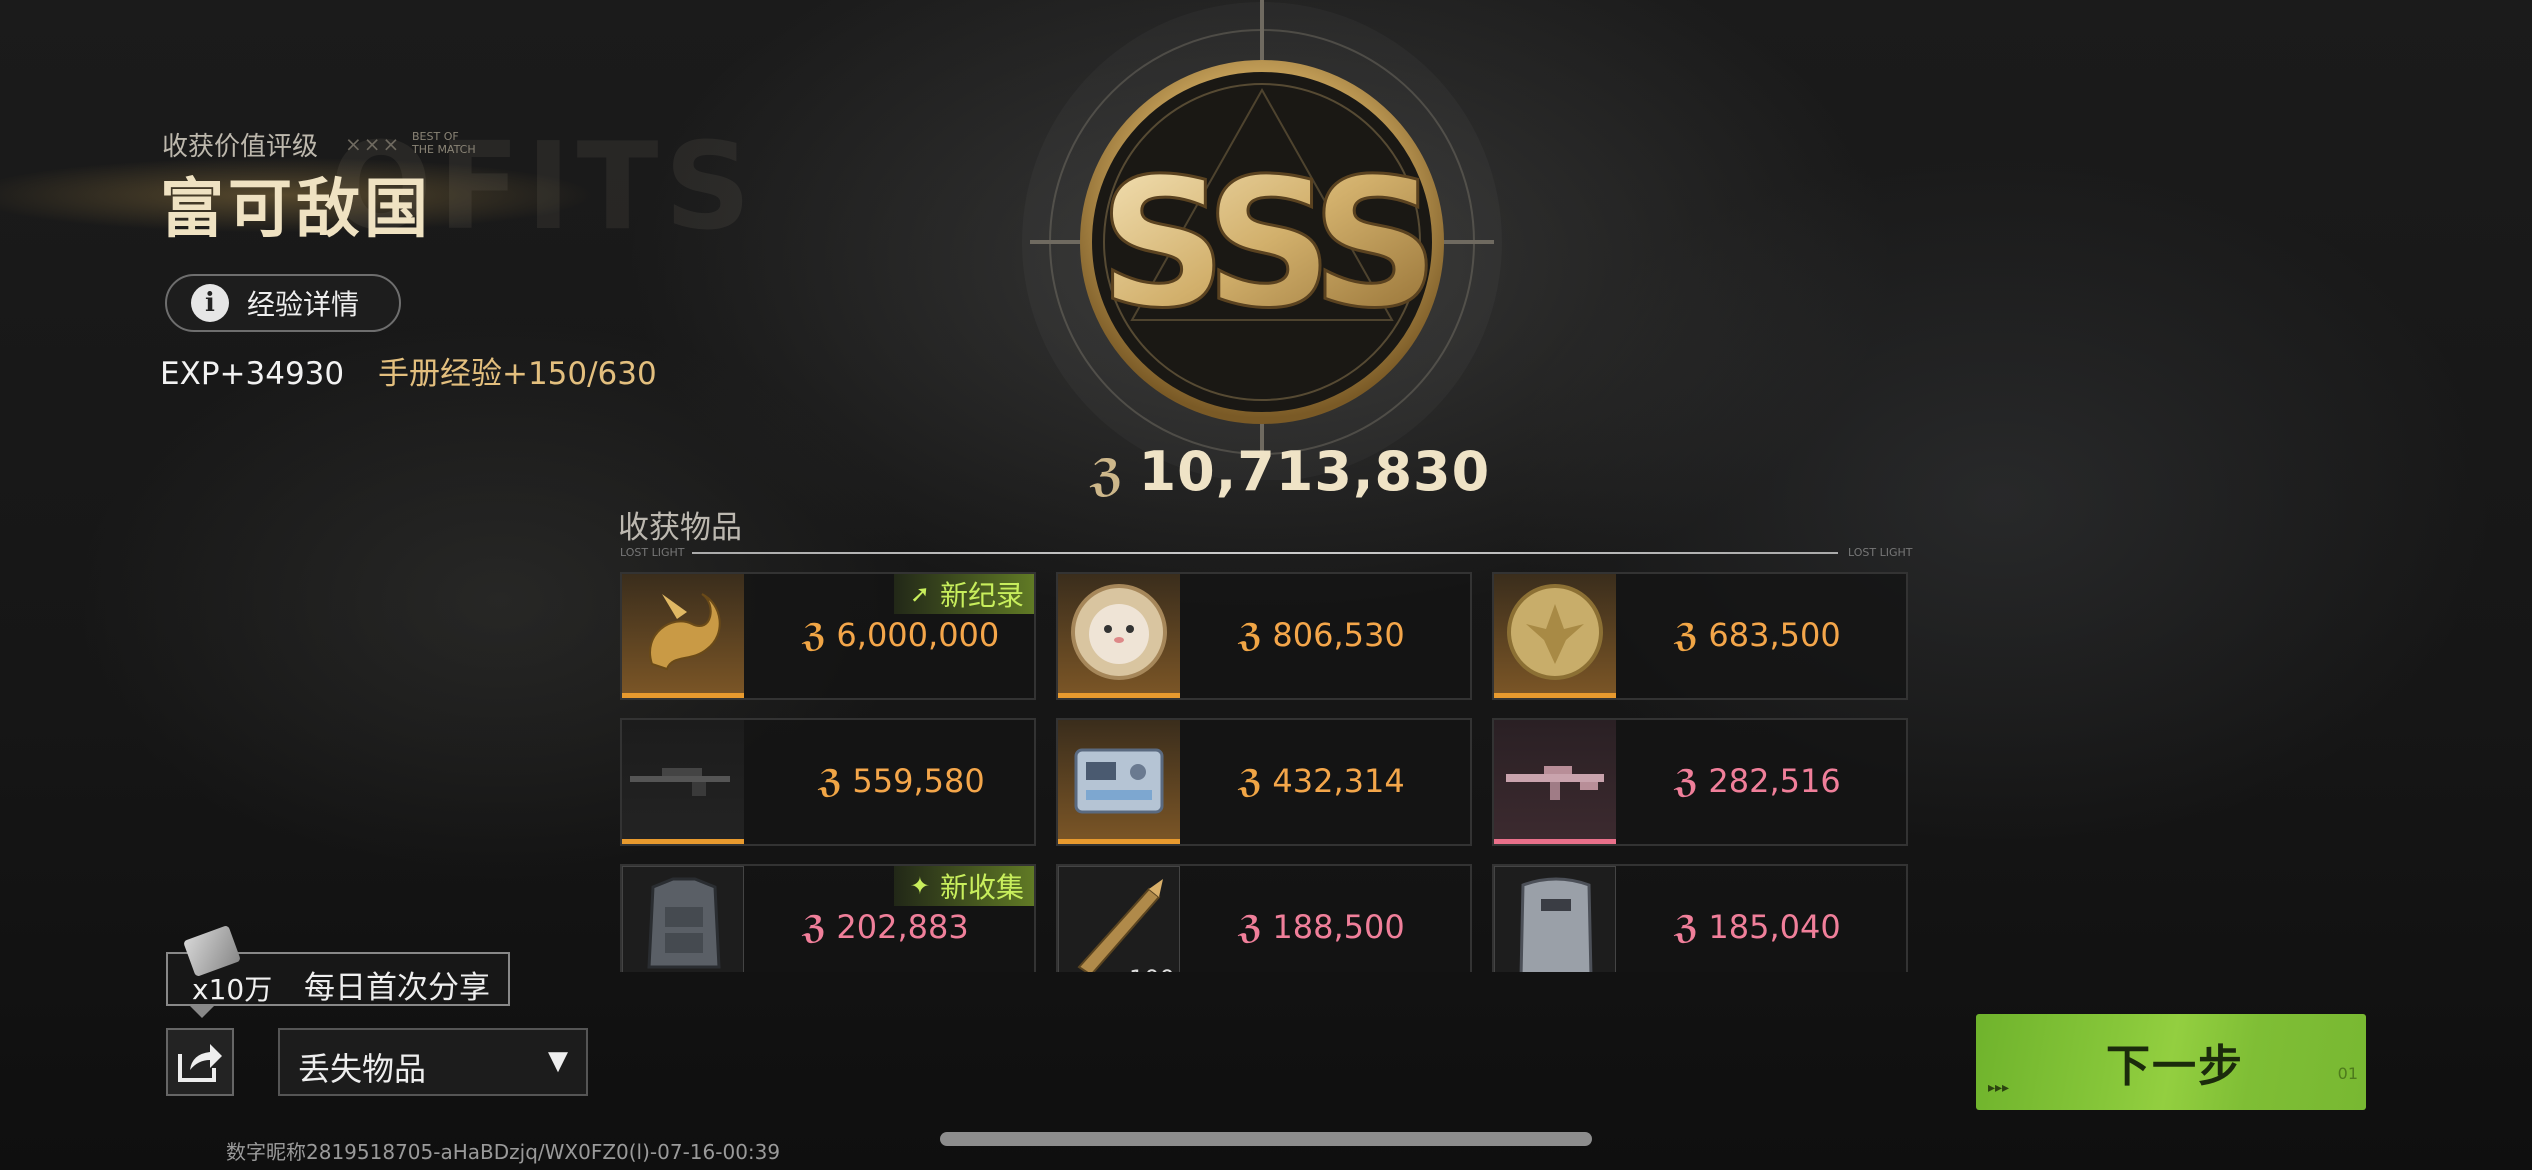  What do you see at coordinates (683, 782) in the screenshot?
I see `sniper-rifle-image` at bounding box center [683, 782].